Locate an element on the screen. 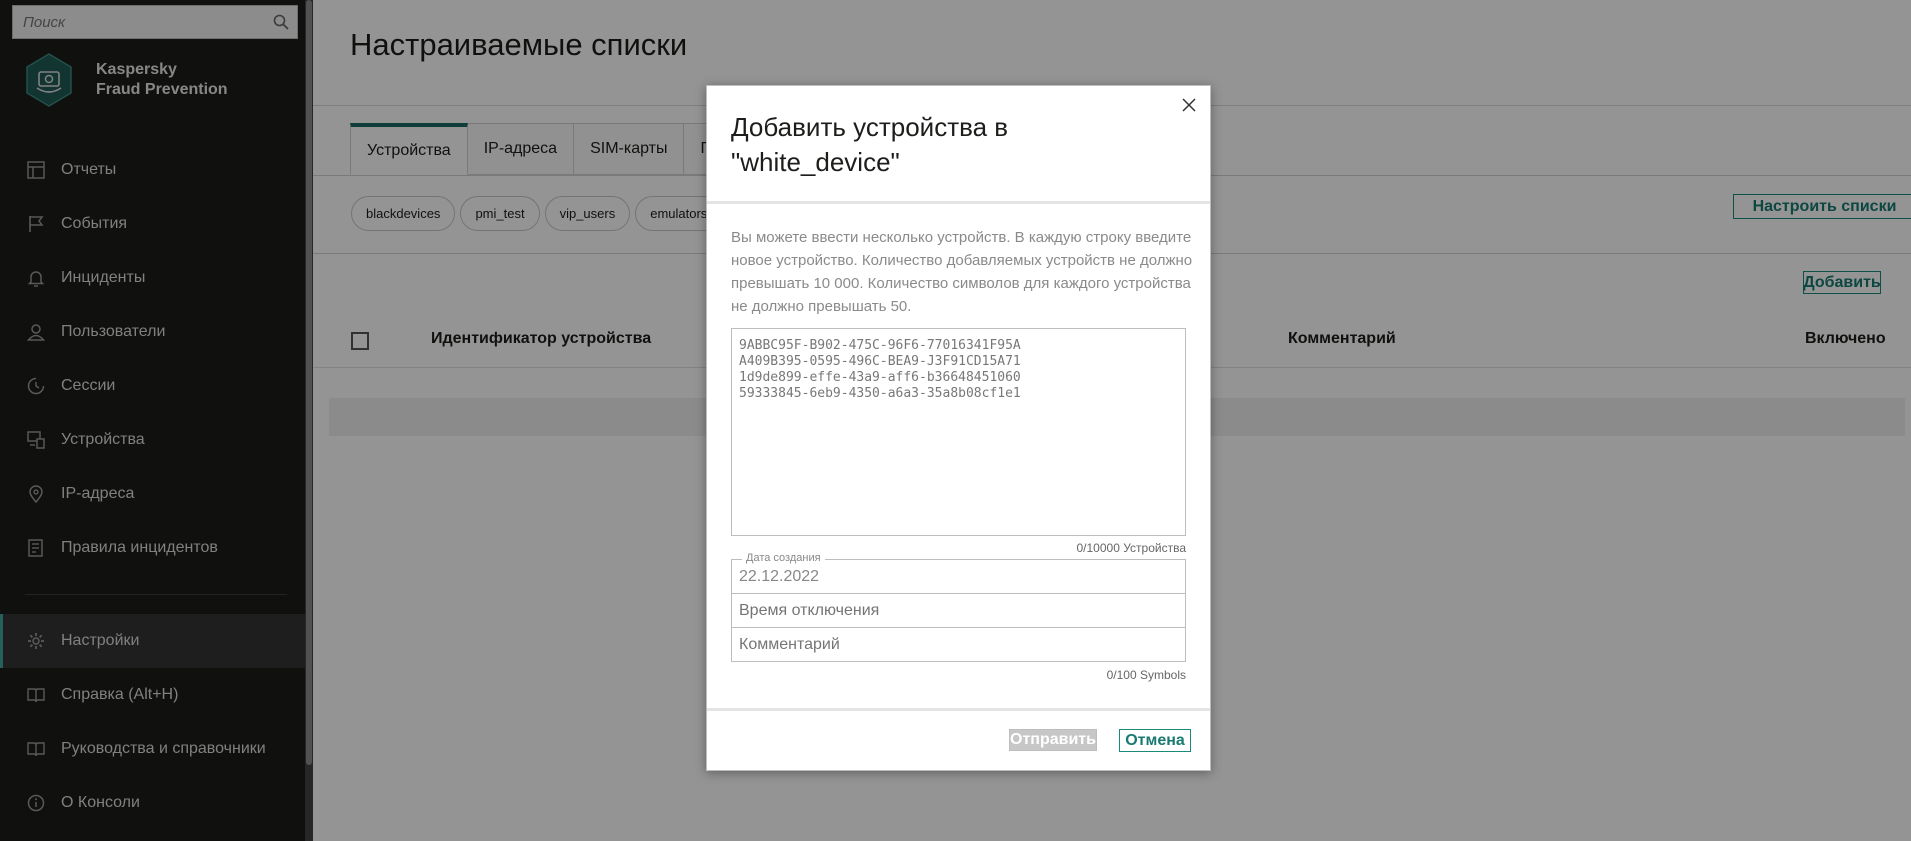 This screenshot has width=1911, height=841. devices-counter: 0/10000 Устройства is located at coordinates (1131, 548).